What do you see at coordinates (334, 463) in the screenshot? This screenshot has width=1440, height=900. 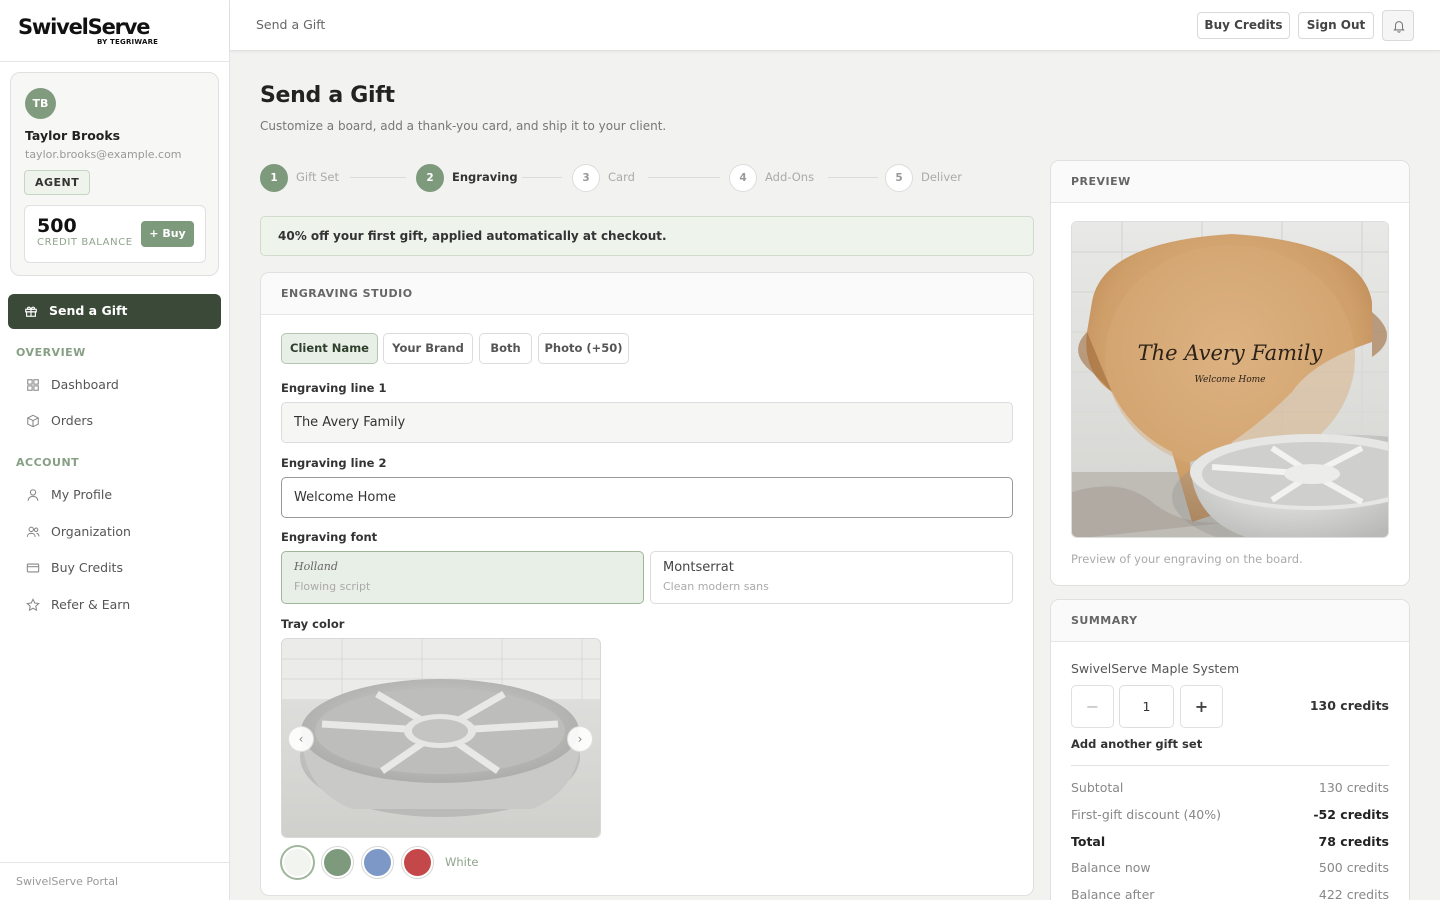 I see `engraving-line2-label: Engraving line 2` at bounding box center [334, 463].